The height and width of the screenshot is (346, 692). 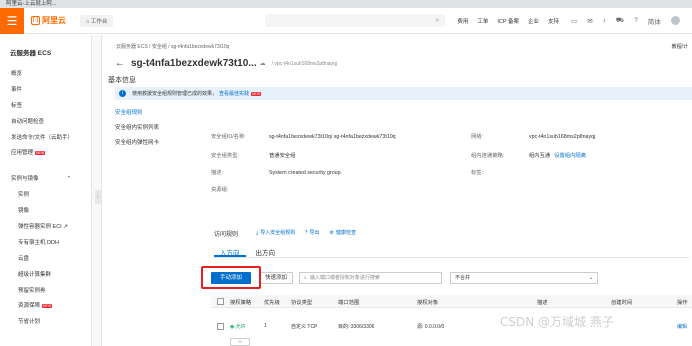 I want to click on cloud-icon: ☁, so click(x=262, y=64).